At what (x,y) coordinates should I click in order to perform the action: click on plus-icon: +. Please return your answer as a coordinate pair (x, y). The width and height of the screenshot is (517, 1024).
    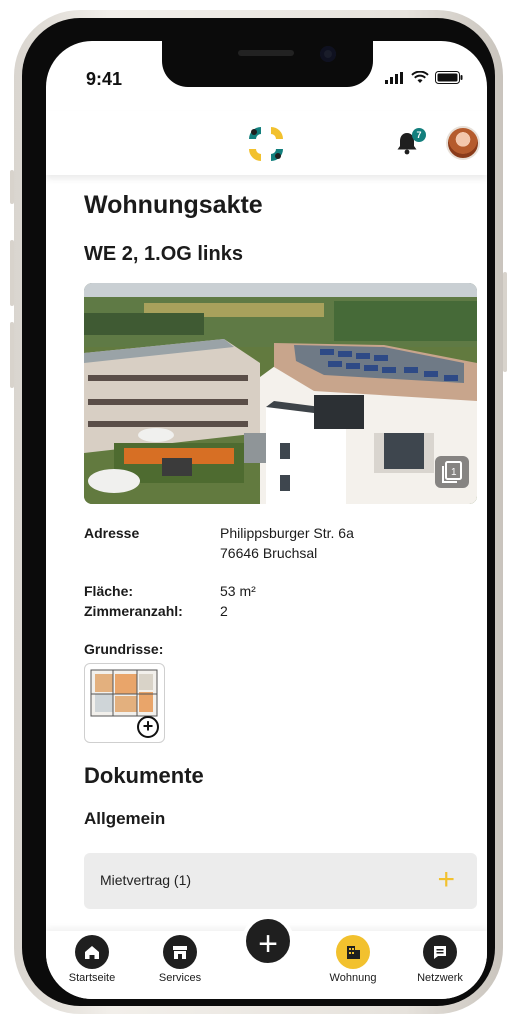
    Looking at the image, I should click on (446, 880).